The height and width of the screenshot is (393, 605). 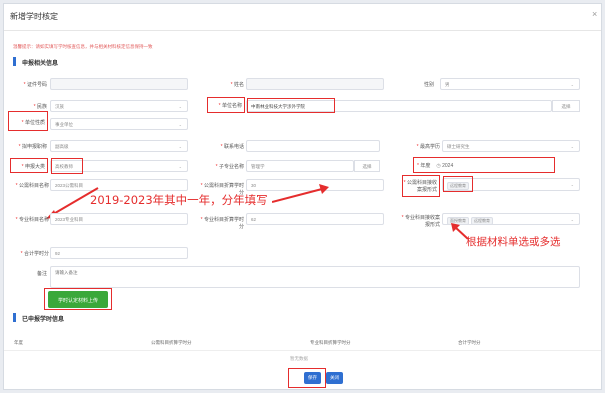 I want to click on table-header: 公需科目折算学时分, so click(x=171, y=342).